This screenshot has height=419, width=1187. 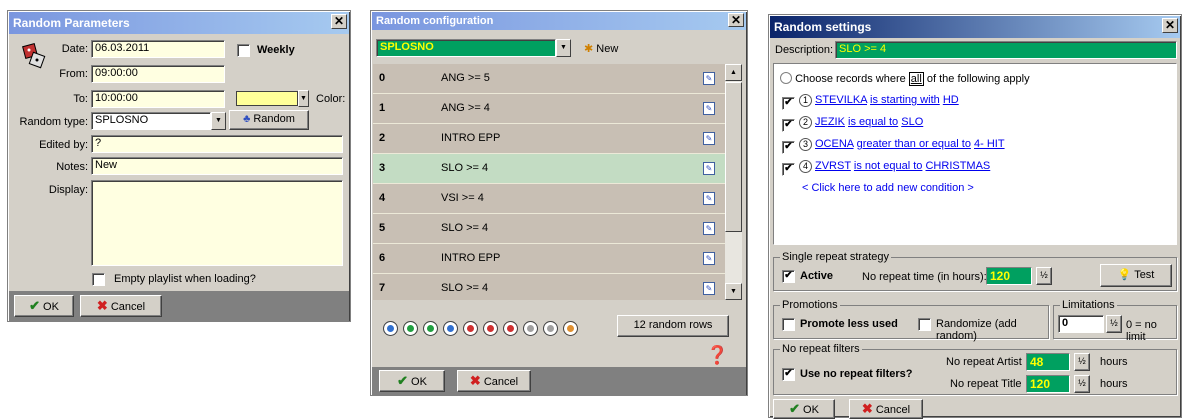 What do you see at coordinates (804, 50) in the screenshot?
I see `description-label: Description:` at bounding box center [804, 50].